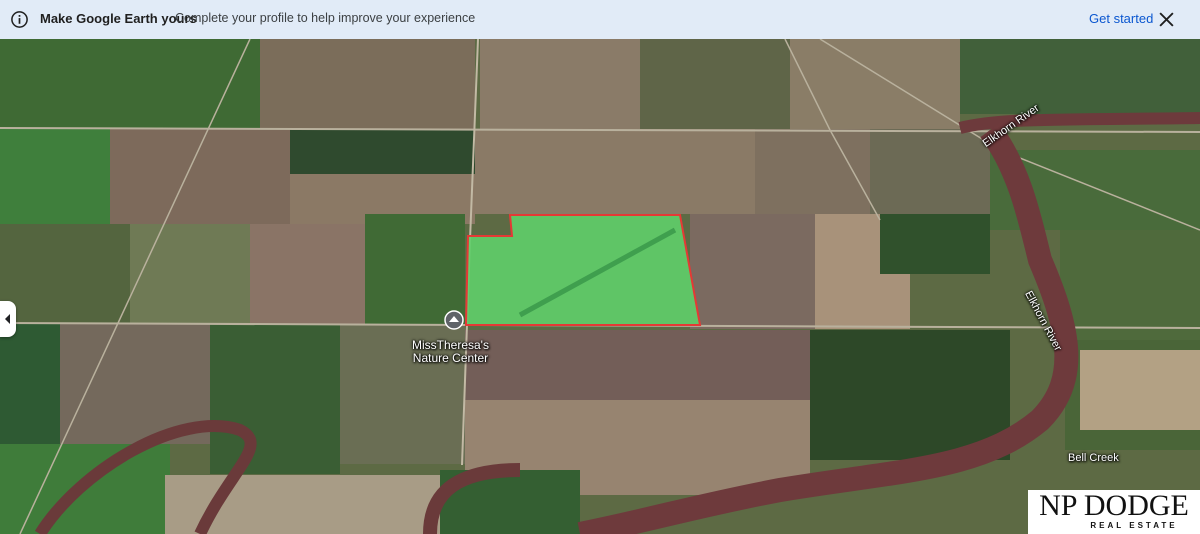 Image resolution: width=1200 pixels, height=534 pixels. I want to click on nature-center-icon, so click(454, 320).